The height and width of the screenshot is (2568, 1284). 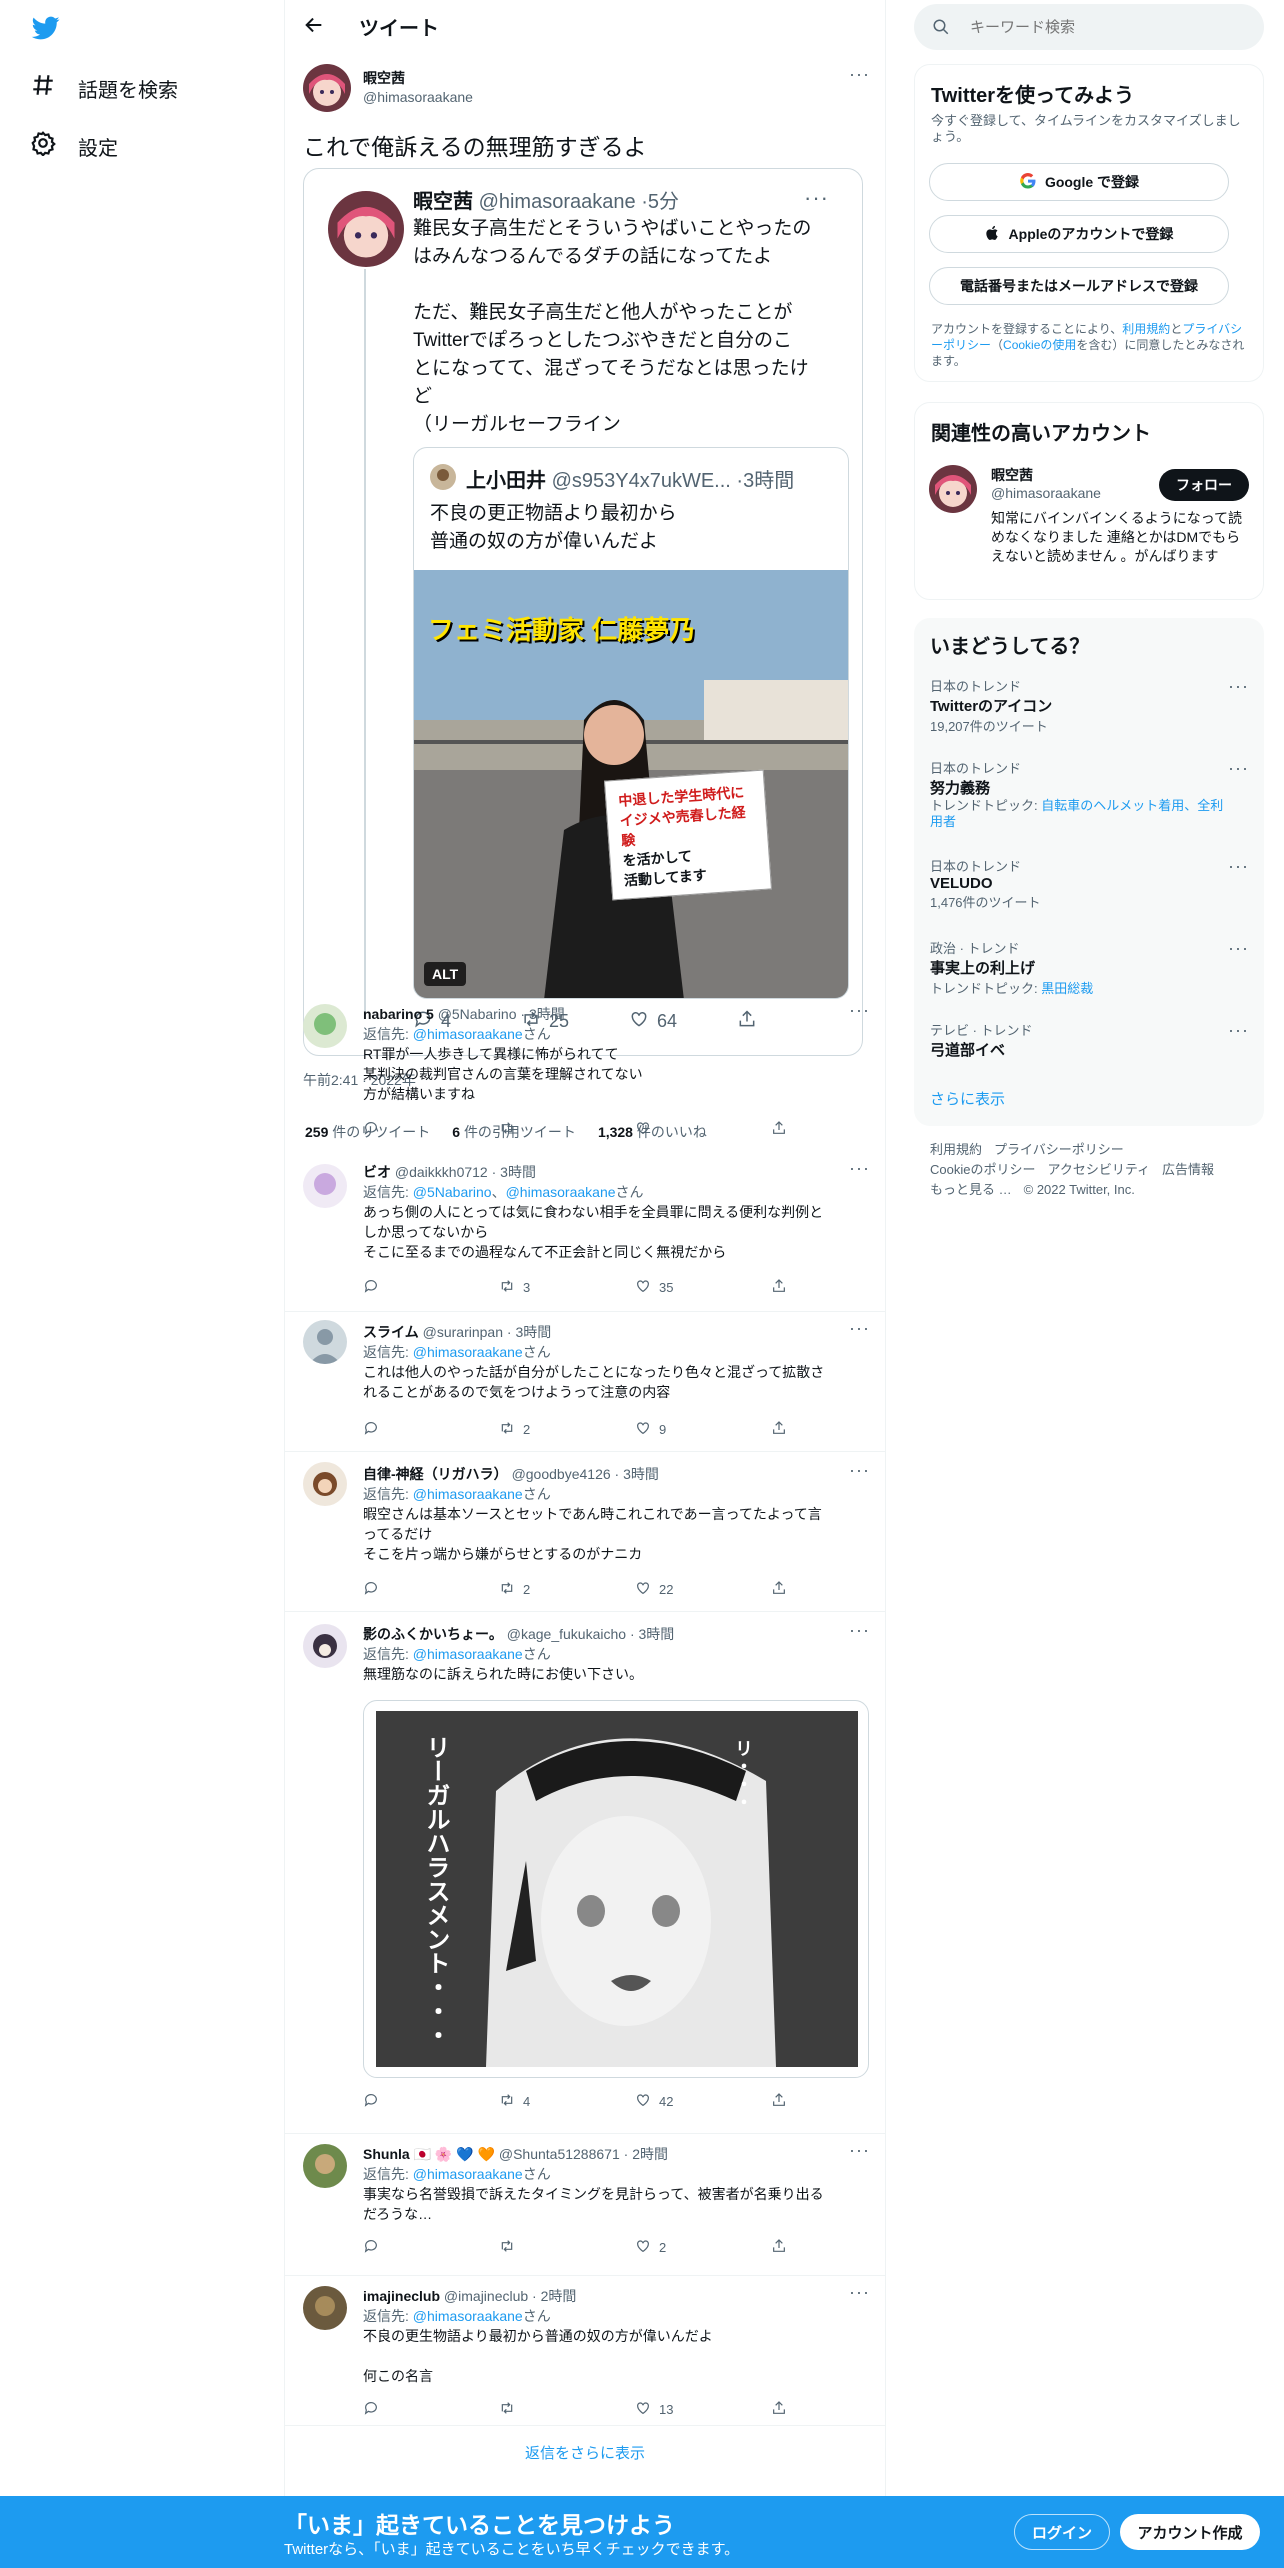 What do you see at coordinates (1098, 1170) in the screenshot?
I see `footer-link: アクセシビリティ` at bounding box center [1098, 1170].